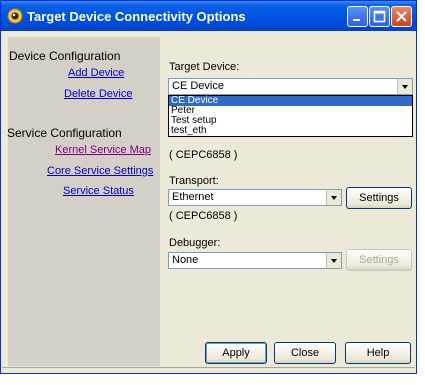  What do you see at coordinates (379, 260) in the screenshot?
I see `debugger-settings-button: Settings` at bounding box center [379, 260].